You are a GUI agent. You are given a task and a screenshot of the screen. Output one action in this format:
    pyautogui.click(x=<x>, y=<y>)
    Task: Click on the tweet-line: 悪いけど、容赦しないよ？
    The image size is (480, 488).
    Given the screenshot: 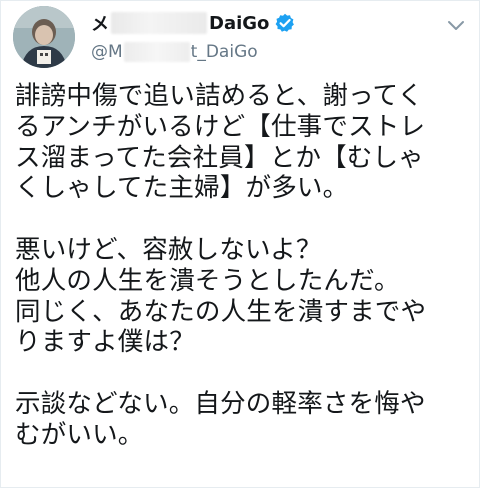 What is the action you would take?
    pyautogui.click(x=168, y=249)
    